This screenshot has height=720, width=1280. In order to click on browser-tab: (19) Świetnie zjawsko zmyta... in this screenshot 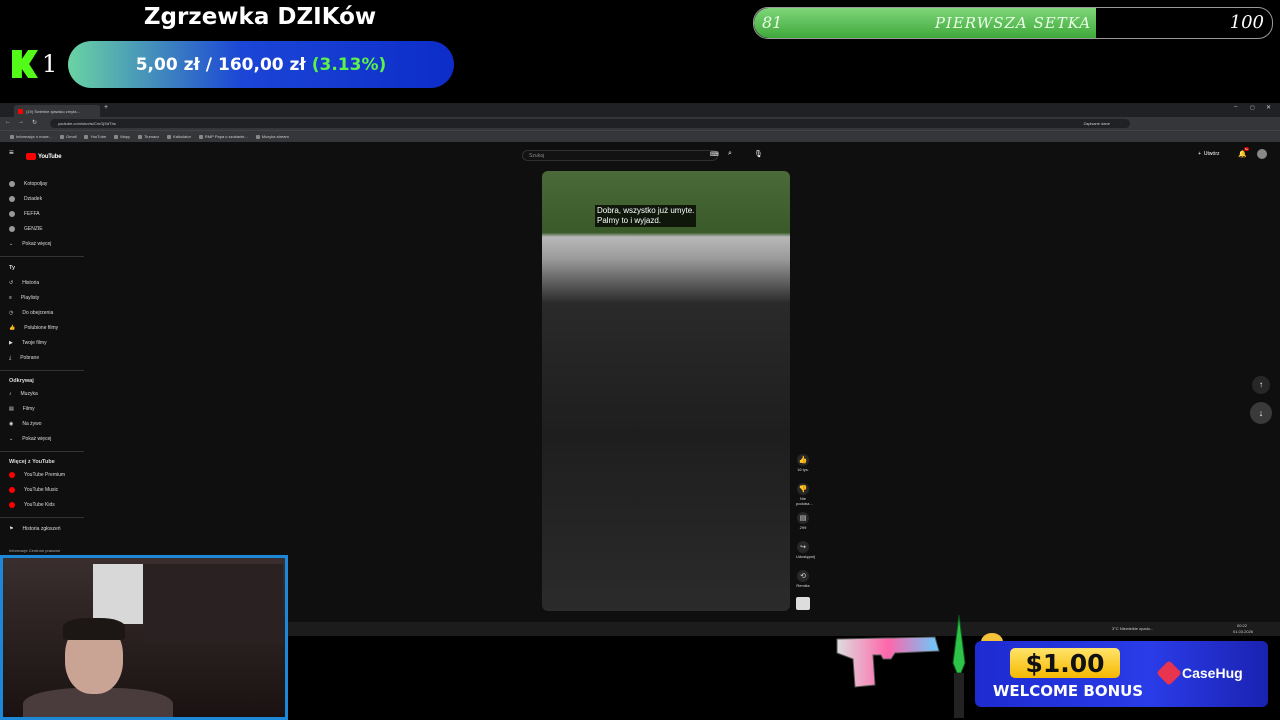, I will do `click(57, 111)`.